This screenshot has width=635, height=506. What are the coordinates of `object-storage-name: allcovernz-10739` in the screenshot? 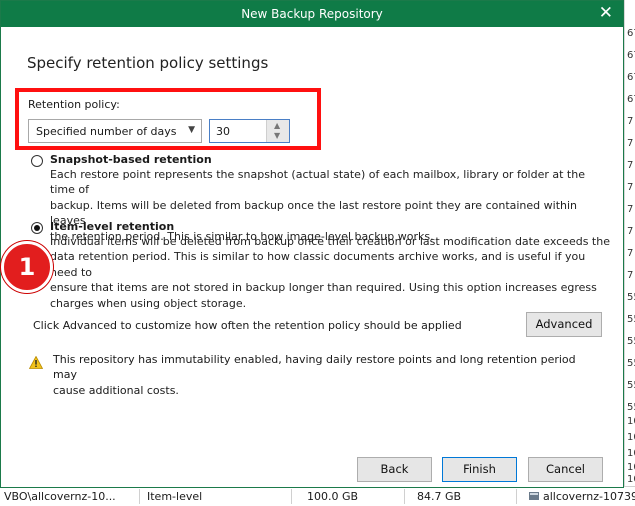 It's located at (589, 496).